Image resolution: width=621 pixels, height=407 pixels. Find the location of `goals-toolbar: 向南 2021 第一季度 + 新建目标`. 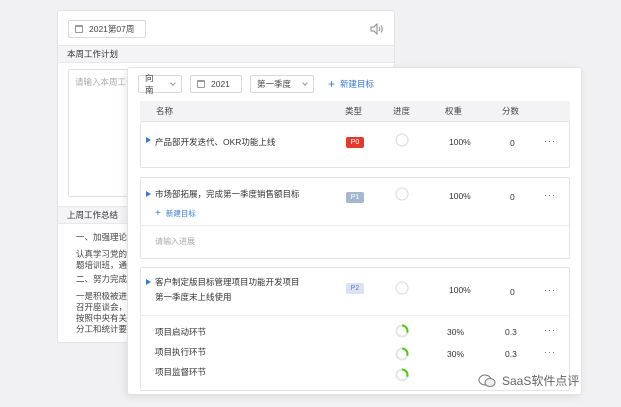

goals-toolbar: 向南 2021 第一季度 + 新建目标 is located at coordinates (256, 84).